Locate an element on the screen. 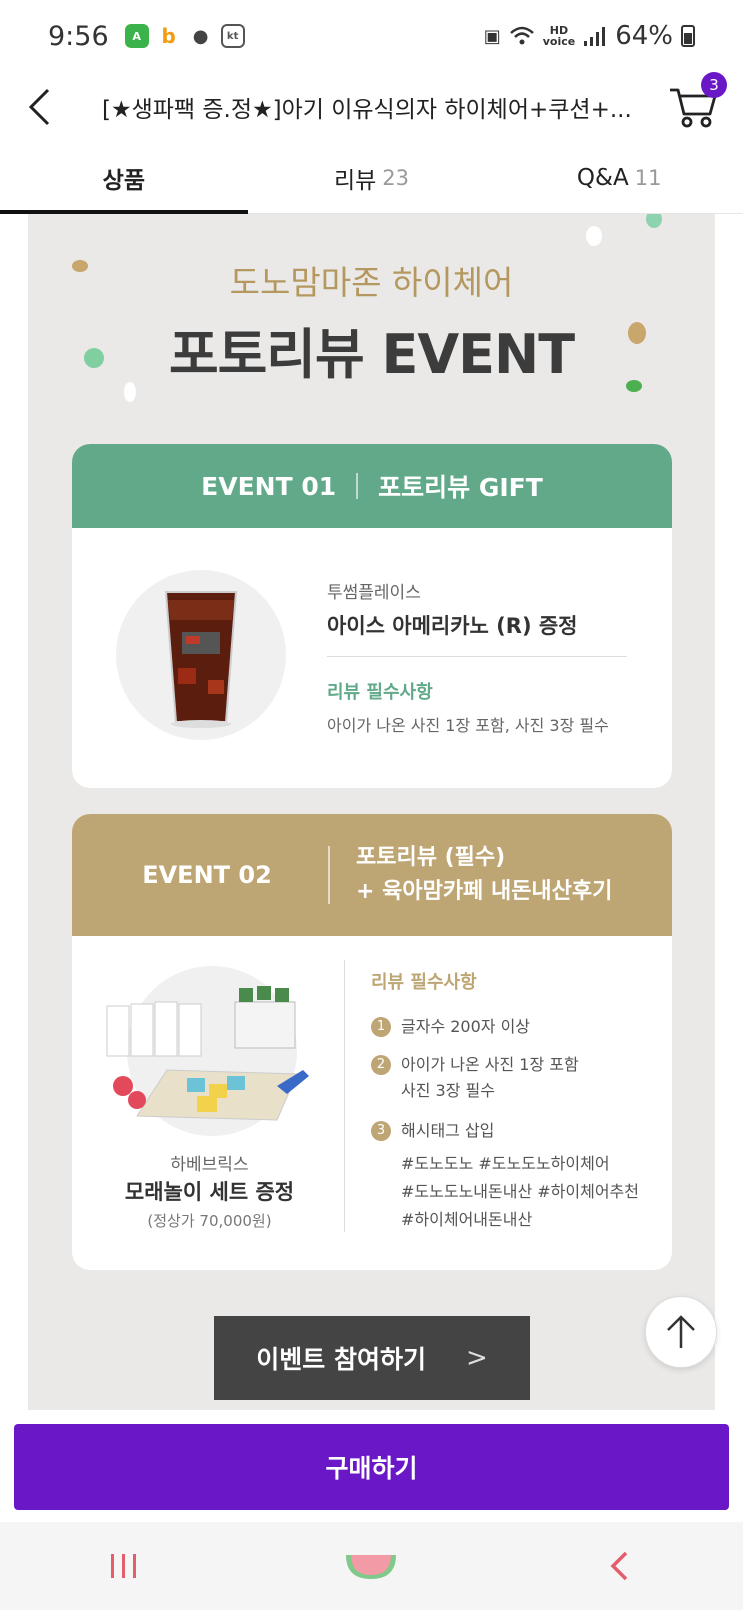  requirement-item: 2 아이가 나온 사진 1장 포함 사진 3장 필수 is located at coordinates (475, 1078).